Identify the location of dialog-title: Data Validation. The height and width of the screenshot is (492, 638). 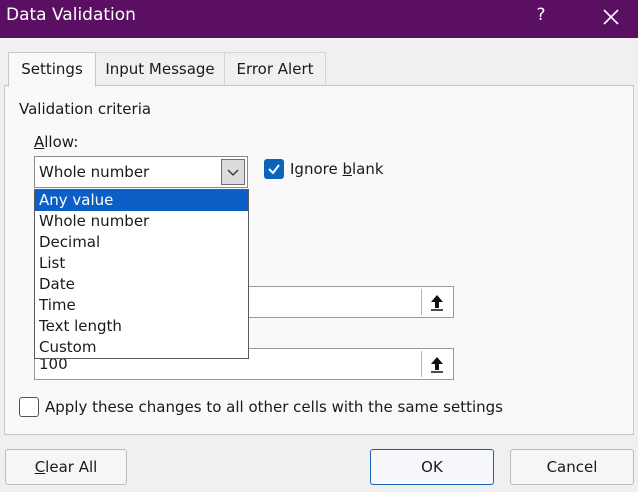
(71, 15).